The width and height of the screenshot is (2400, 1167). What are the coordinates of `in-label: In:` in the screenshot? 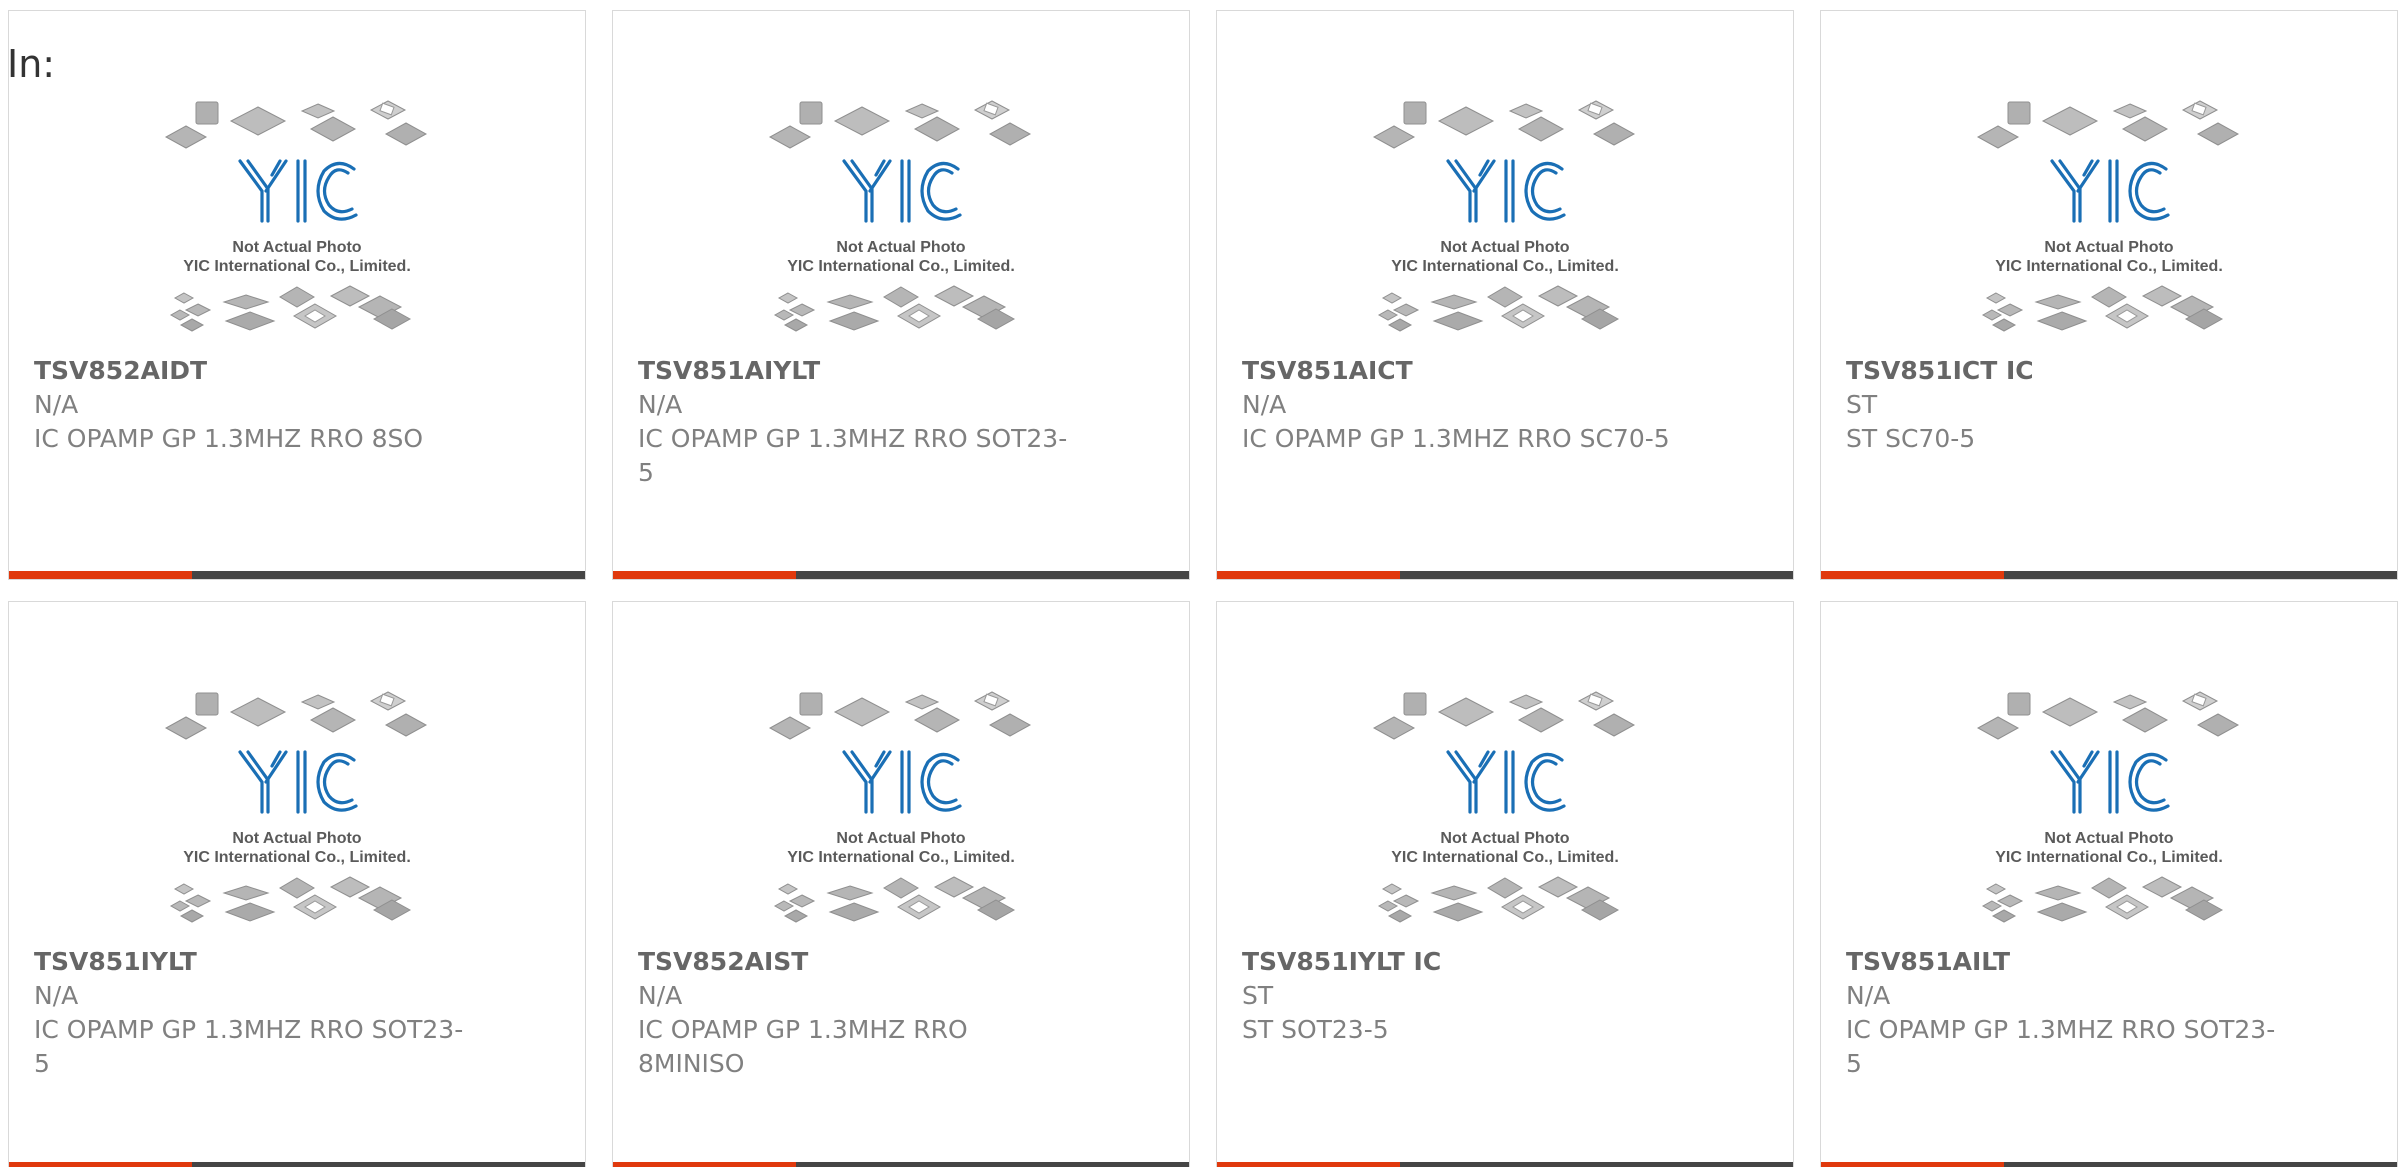 It's located at (31, 64).